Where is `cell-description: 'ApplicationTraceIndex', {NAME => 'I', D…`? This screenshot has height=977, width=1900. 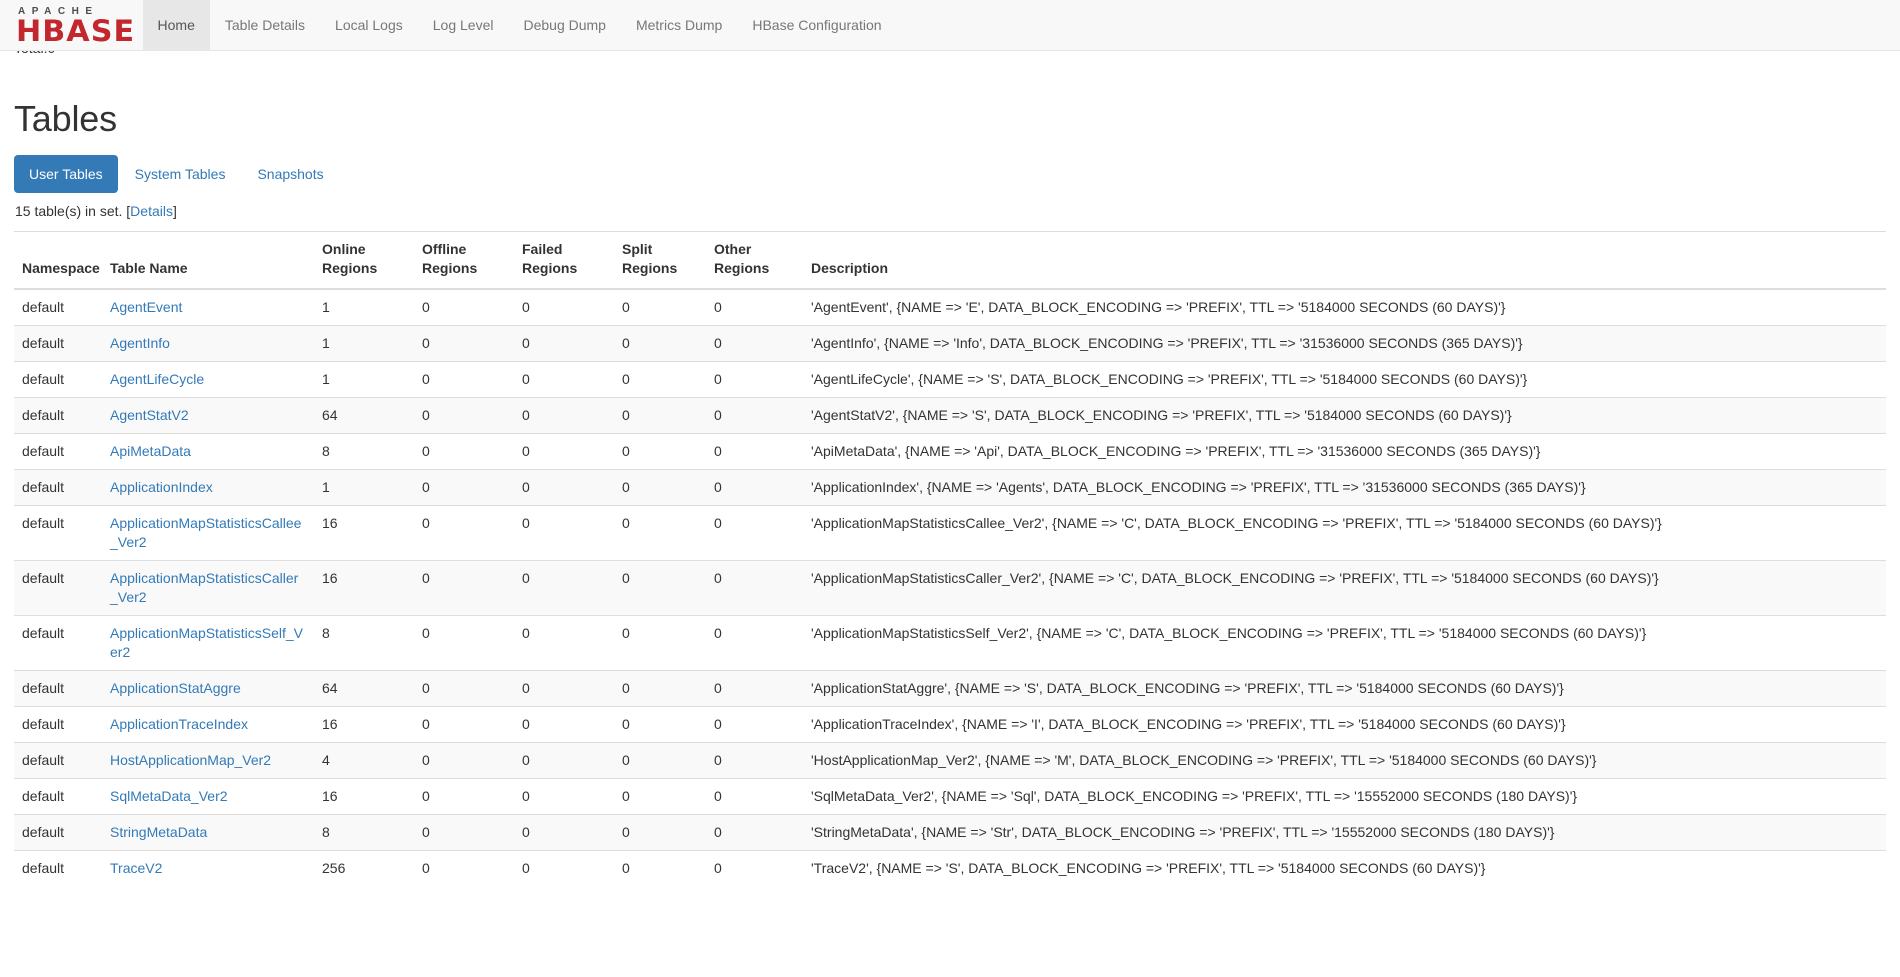 cell-description: 'ApplicationTraceIndex', {NAME => 'I', D… is located at coordinates (1344, 724).